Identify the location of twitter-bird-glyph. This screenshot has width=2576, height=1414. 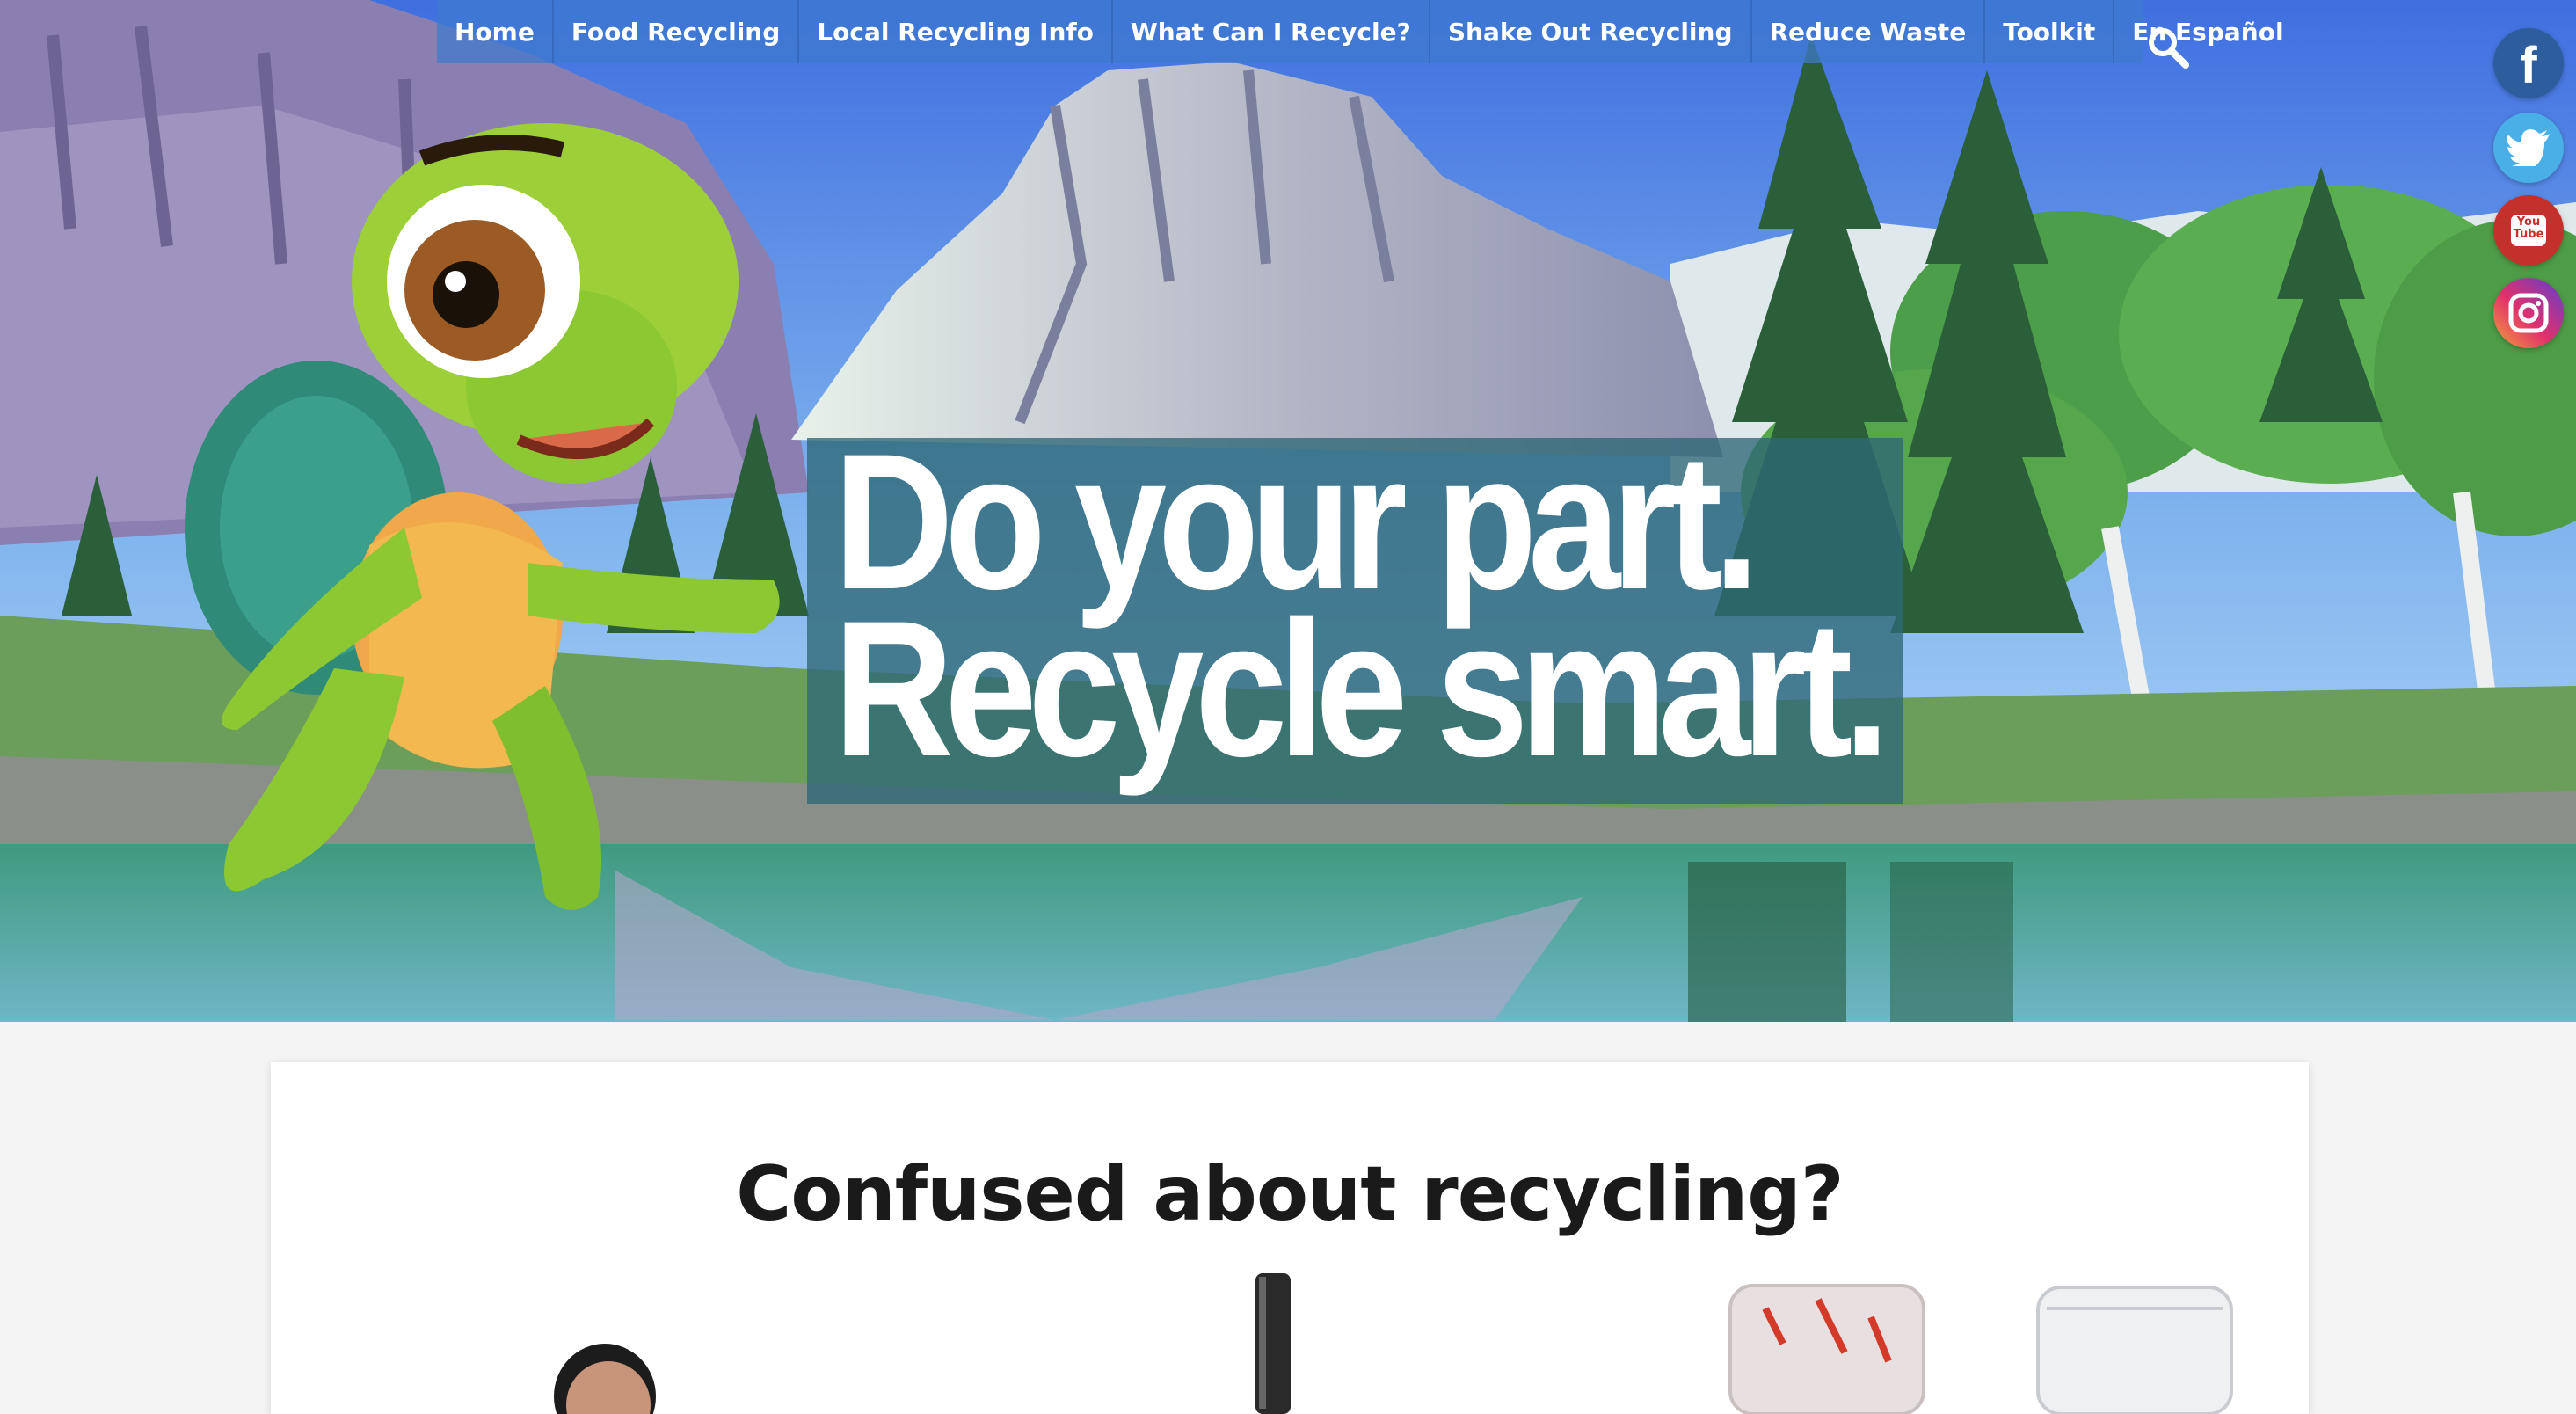
(2528, 147).